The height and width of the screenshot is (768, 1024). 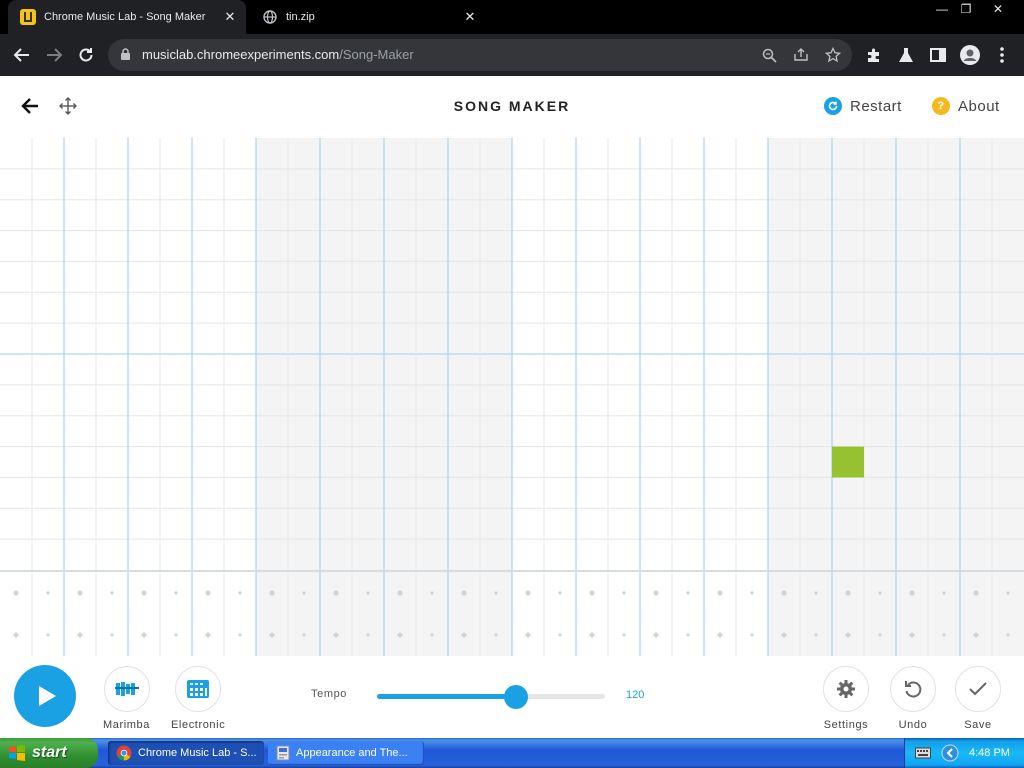 What do you see at coordinates (126, 689) in the screenshot?
I see `marimba-icon` at bounding box center [126, 689].